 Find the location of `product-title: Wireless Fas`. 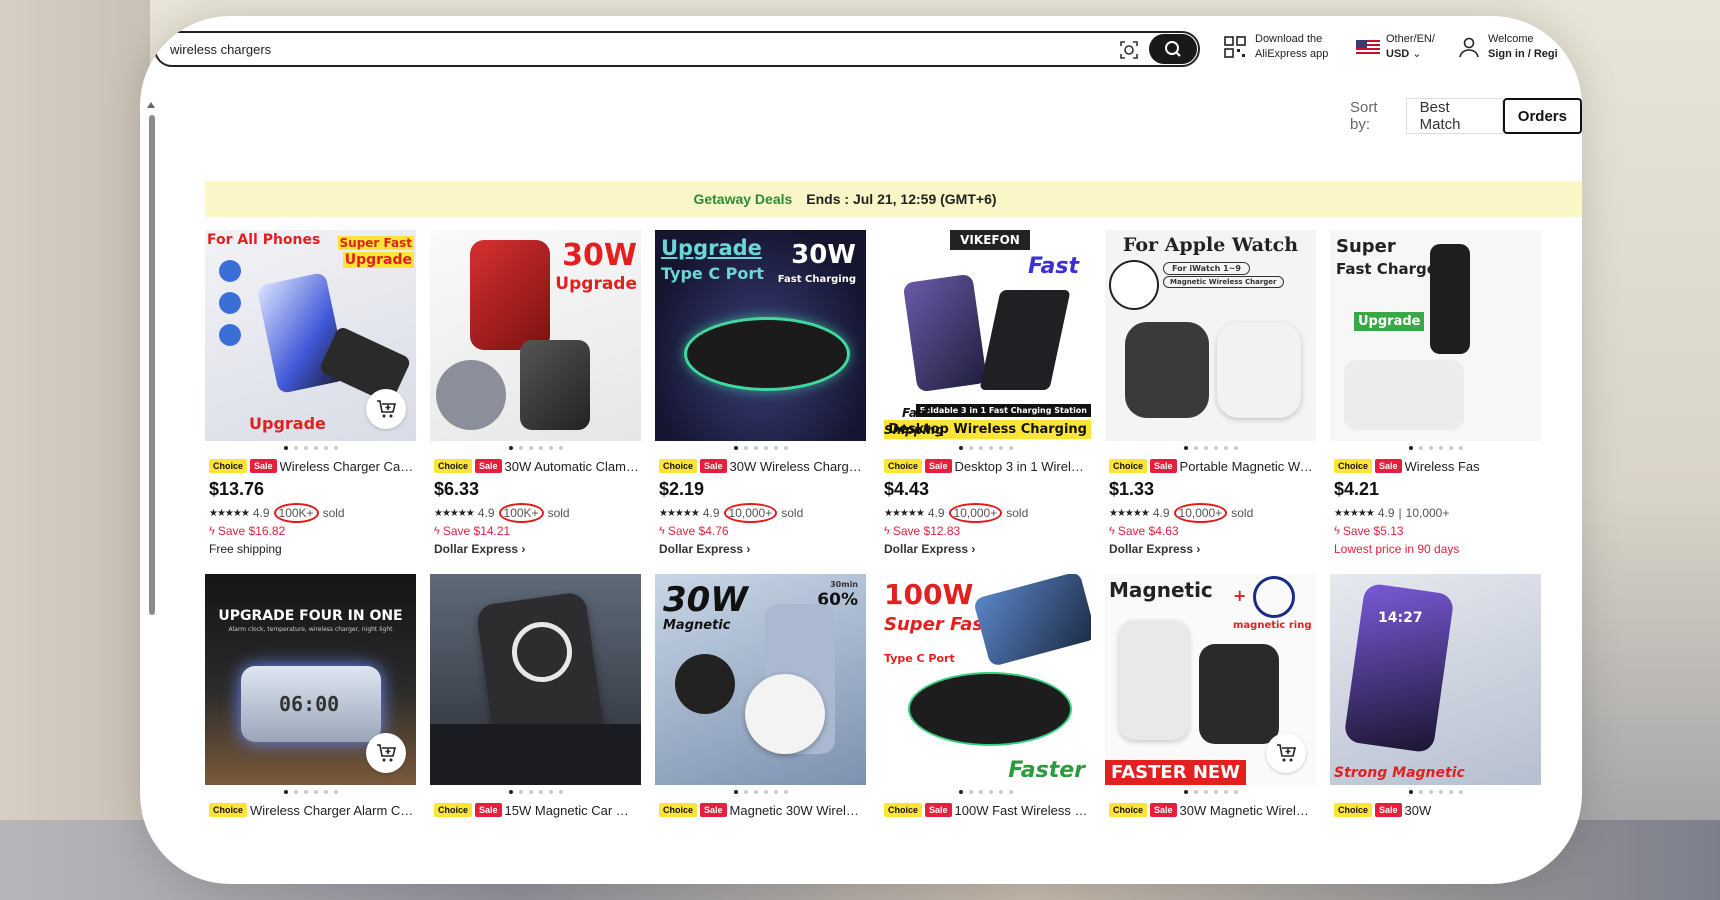

product-title: Wireless Fas is located at coordinates (1442, 466).